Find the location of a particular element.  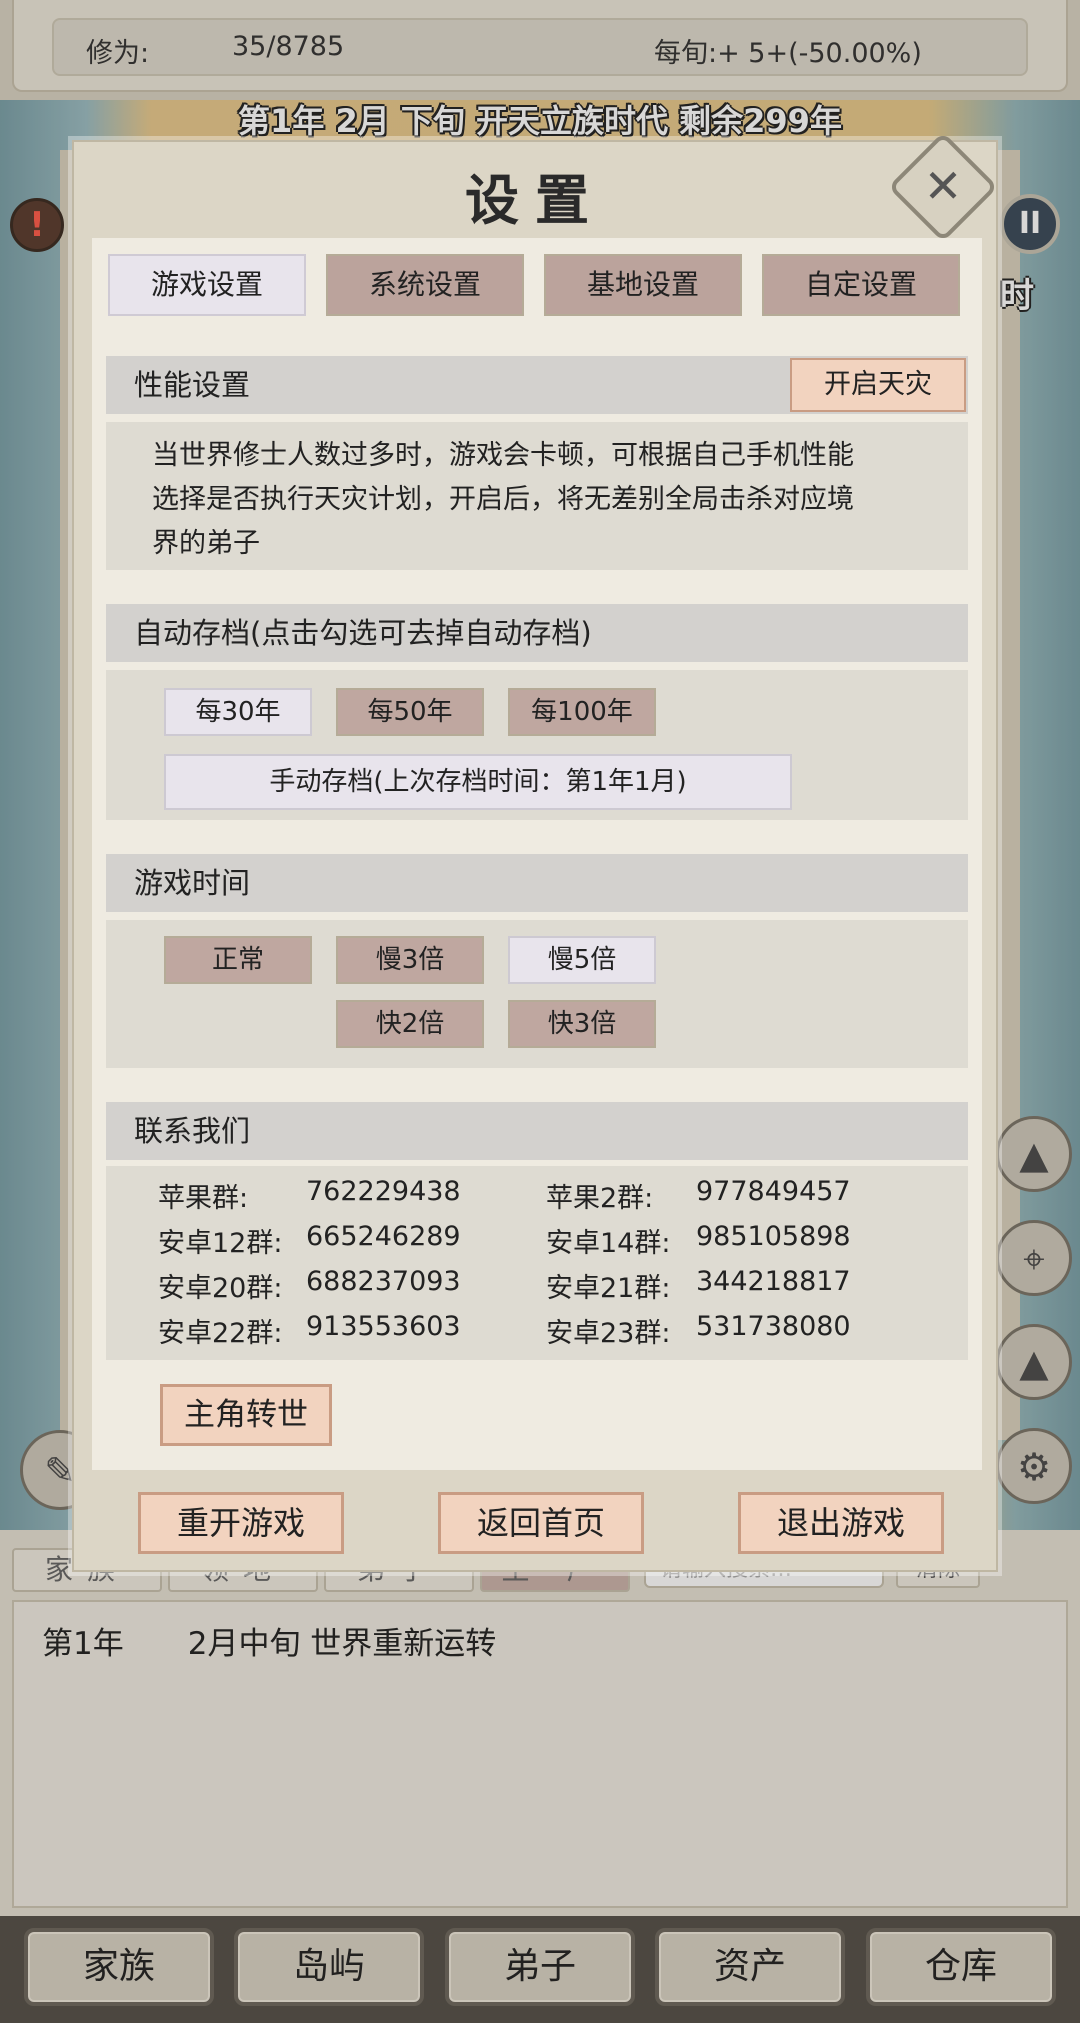

group-label: 安卓23群: is located at coordinates (608, 1333).